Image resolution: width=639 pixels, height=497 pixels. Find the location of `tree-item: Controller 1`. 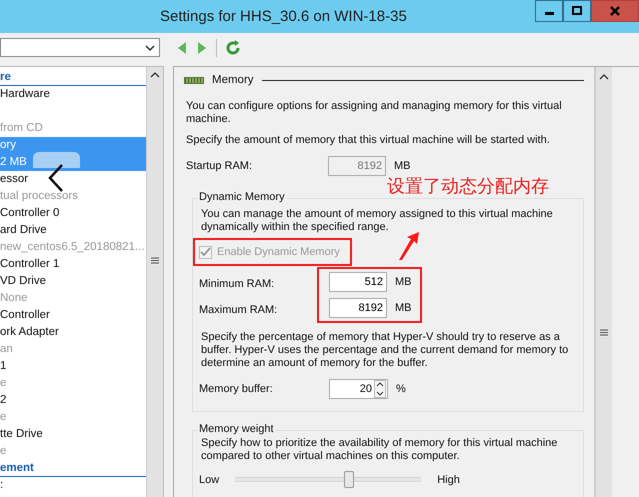

tree-item: Controller 1 is located at coordinates (73, 264).